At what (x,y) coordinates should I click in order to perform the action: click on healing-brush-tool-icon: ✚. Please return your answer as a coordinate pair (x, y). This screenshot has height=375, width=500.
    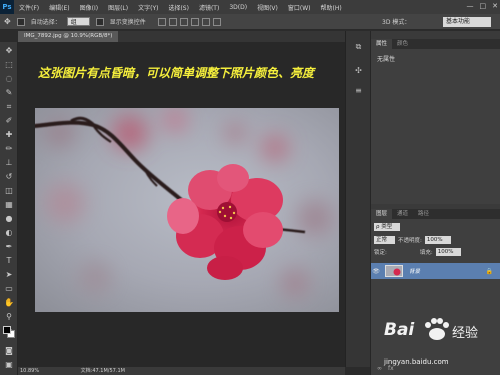
    Looking at the image, I should click on (9, 135).